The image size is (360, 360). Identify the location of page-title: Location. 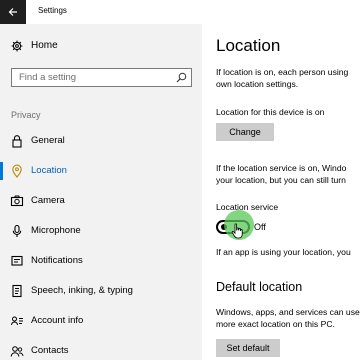
(248, 45).